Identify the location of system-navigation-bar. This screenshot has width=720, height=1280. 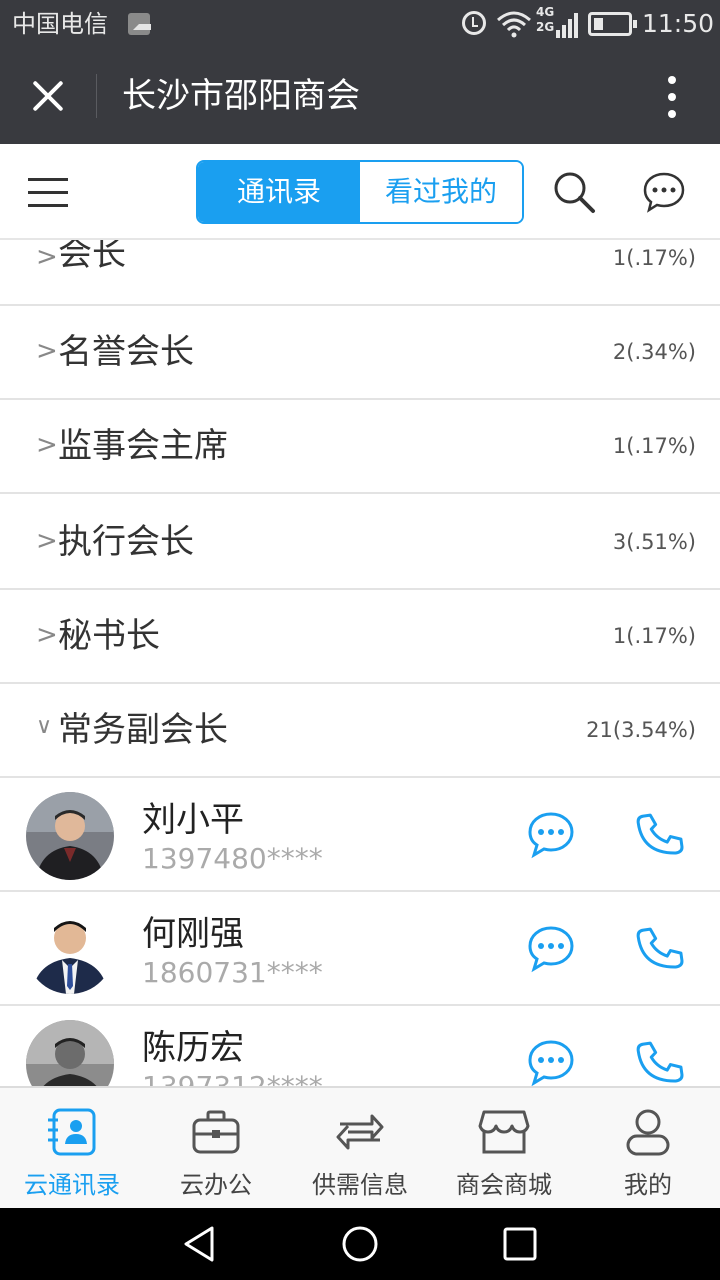
(360, 1244).